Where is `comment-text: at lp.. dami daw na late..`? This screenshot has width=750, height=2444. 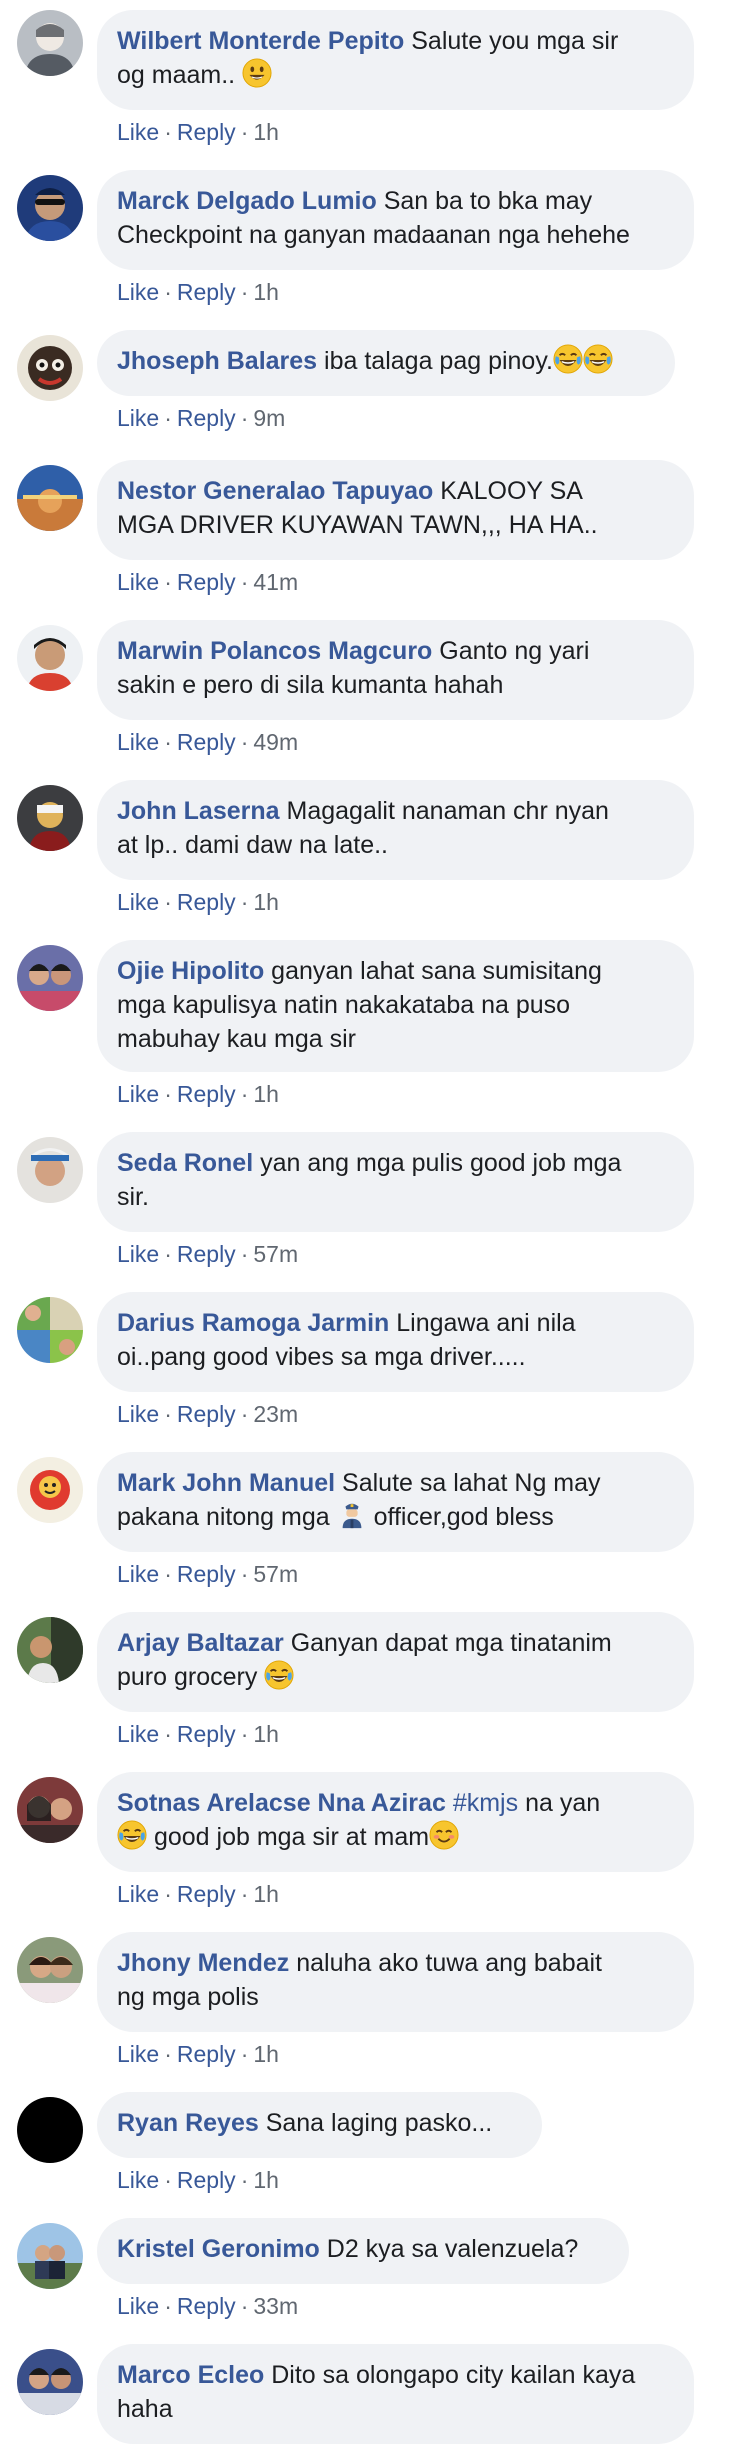 comment-text: at lp.. dami daw na late.. is located at coordinates (252, 845).